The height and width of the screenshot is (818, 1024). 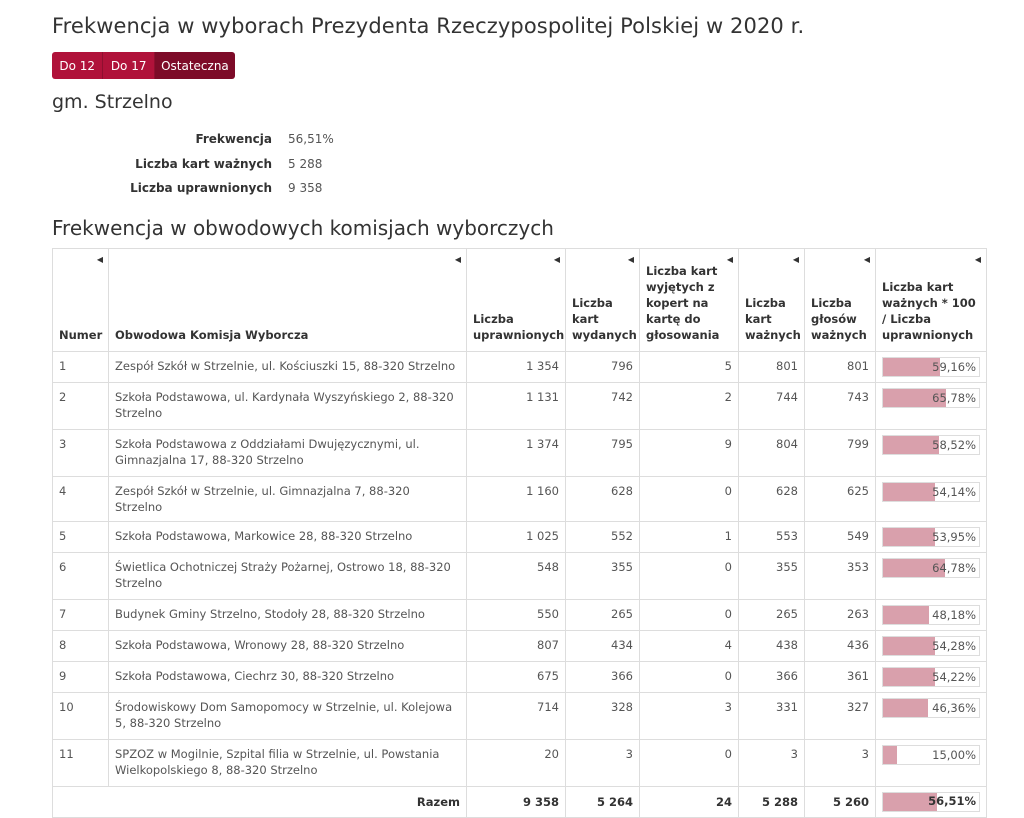 What do you see at coordinates (840, 452) in the screenshot?
I see `cell-glosow: 799` at bounding box center [840, 452].